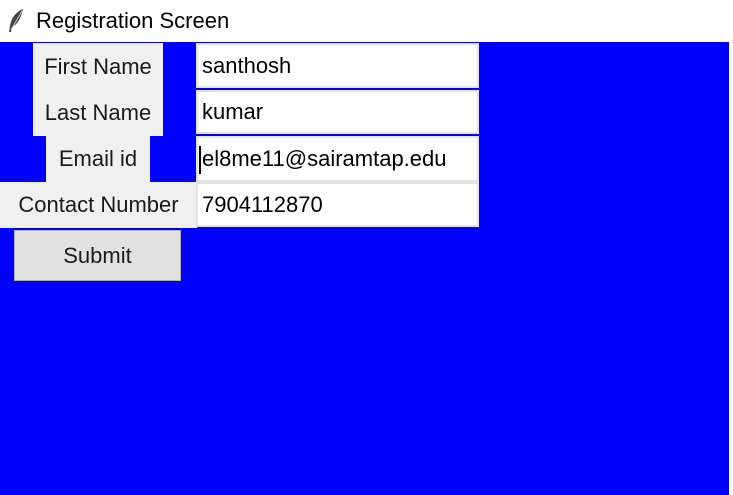  Describe the element at coordinates (97, 255) in the screenshot. I see `submit-button: Submit` at that location.